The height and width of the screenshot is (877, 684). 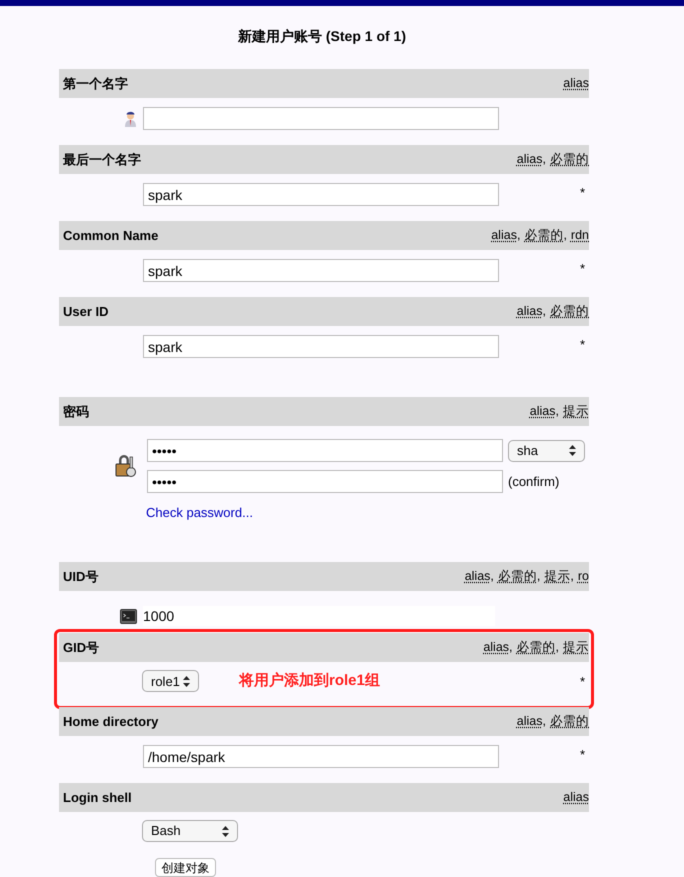 What do you see at coordinates (583, 576) in the screenshot?
I see `attribute-tag: ro` at bounding box center [583, 576].